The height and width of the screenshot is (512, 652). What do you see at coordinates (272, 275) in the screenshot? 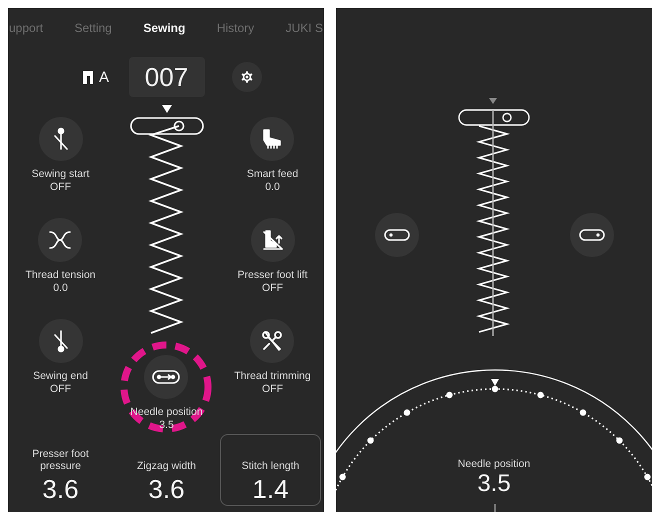
I see `setting-label: Presser foot lift` at bounding box center [272, 275].